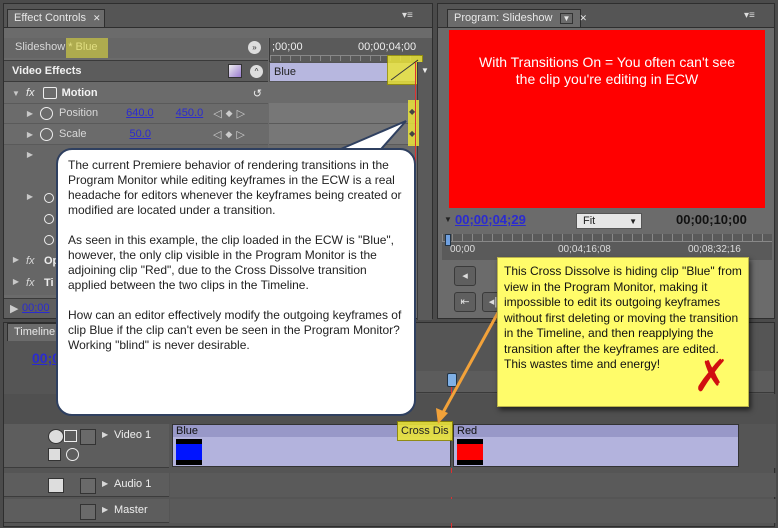 This screenshot has width=778, height=528. Describe the element at coordinates (229, 113) in the screenshot. I see `add-keyframe-icon: ◆` at that location.